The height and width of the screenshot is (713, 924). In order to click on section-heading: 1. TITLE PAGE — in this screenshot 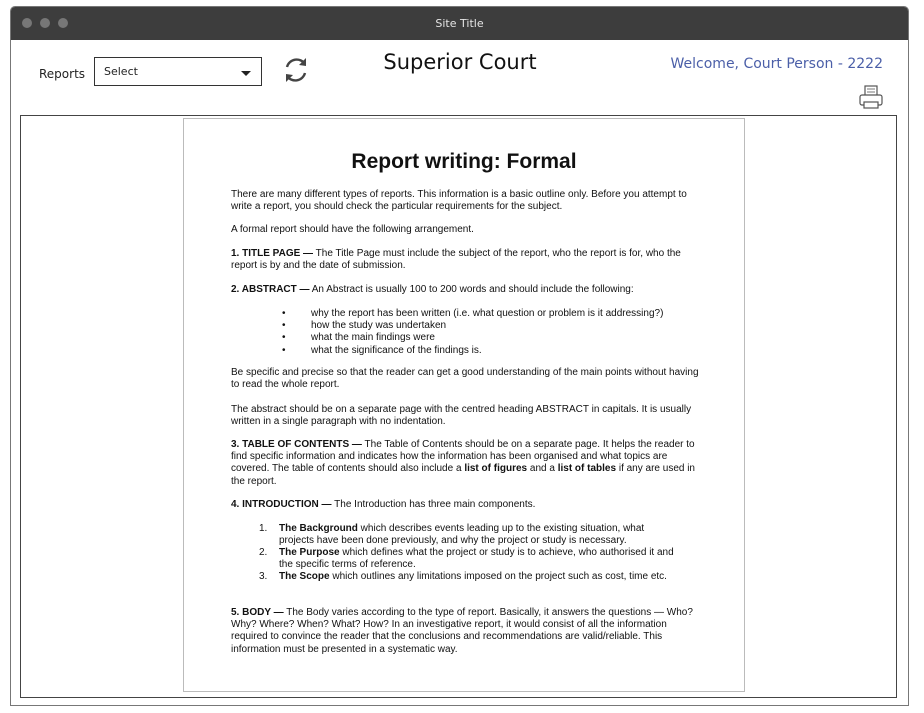, I will do `click(272, 253)`.